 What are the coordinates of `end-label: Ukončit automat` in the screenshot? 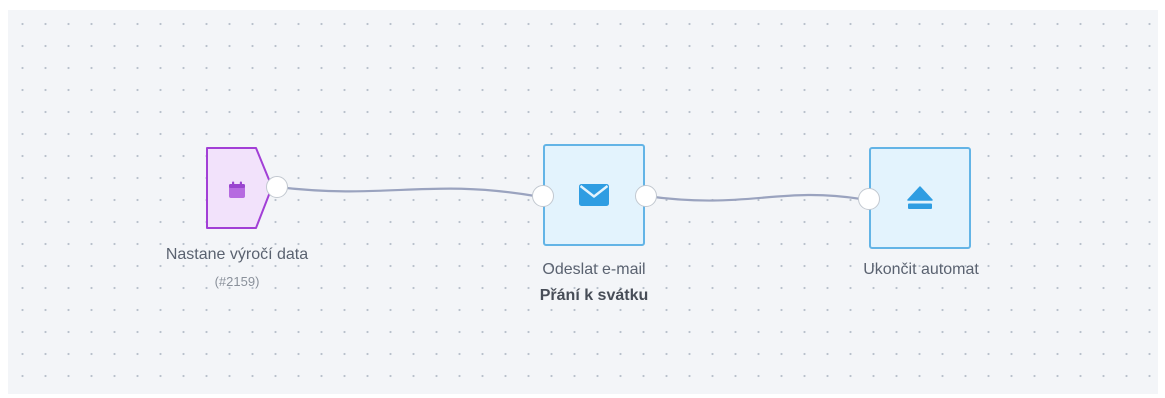 It's located at (921, 269).